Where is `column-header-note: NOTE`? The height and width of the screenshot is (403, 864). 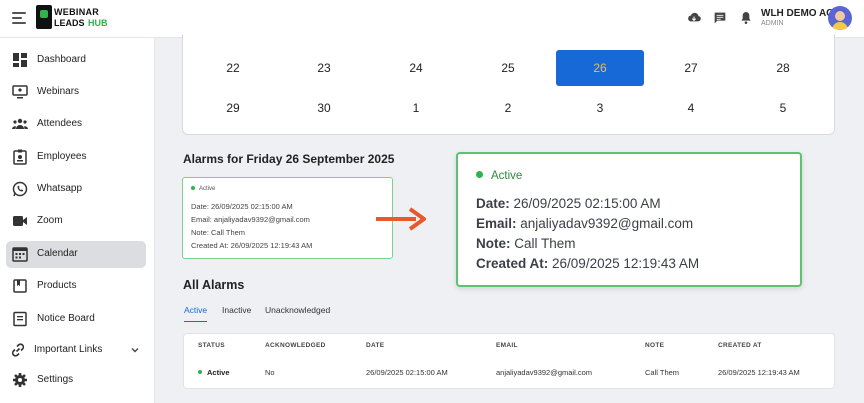
column-header-note: NOTE is located at coordinates (654, 345).